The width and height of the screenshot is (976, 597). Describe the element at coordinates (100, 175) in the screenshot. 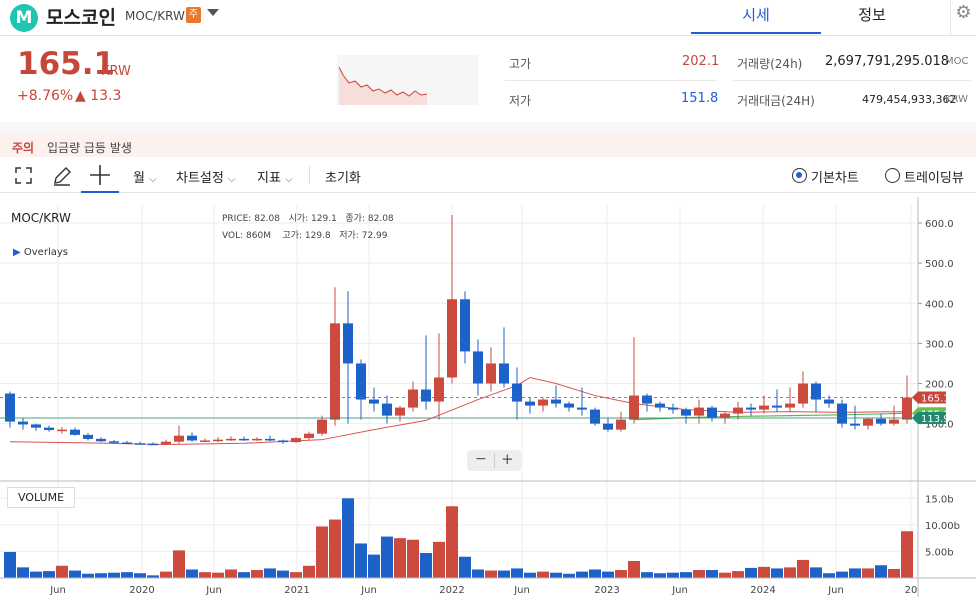

I see `crosshair-tool` at that location.